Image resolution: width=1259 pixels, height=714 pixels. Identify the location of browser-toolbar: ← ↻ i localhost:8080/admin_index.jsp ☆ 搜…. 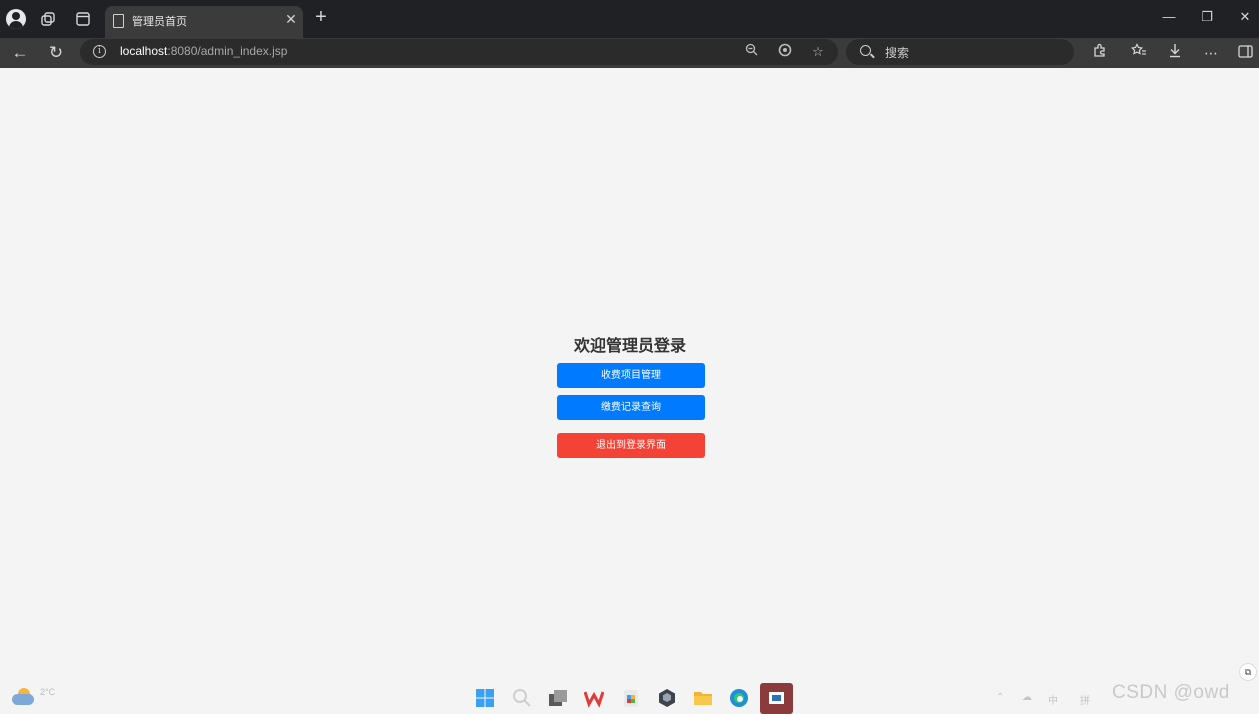
(629, 53).